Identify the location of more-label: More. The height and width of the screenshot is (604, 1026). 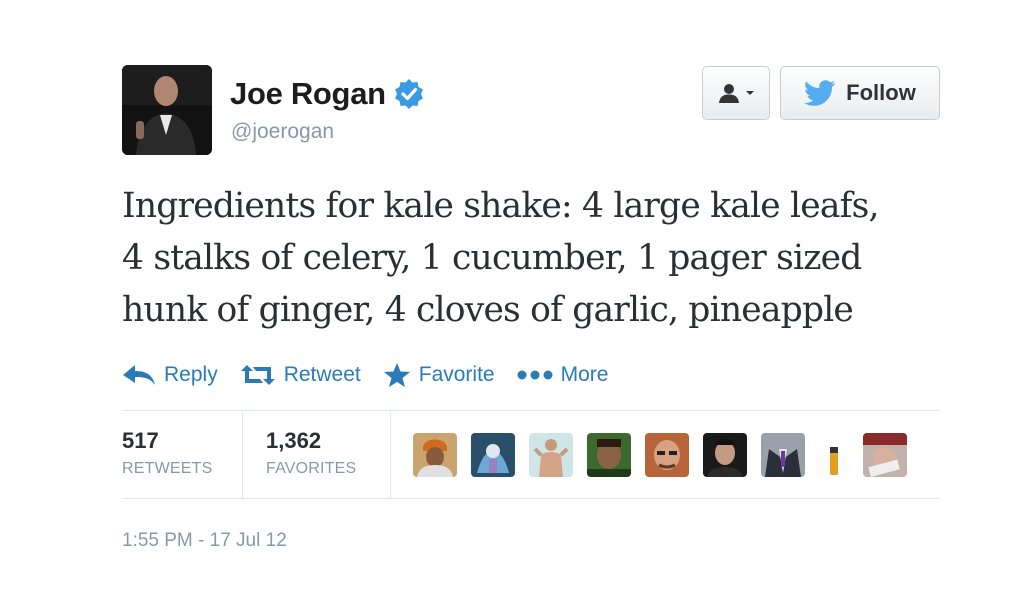
(584, 374).